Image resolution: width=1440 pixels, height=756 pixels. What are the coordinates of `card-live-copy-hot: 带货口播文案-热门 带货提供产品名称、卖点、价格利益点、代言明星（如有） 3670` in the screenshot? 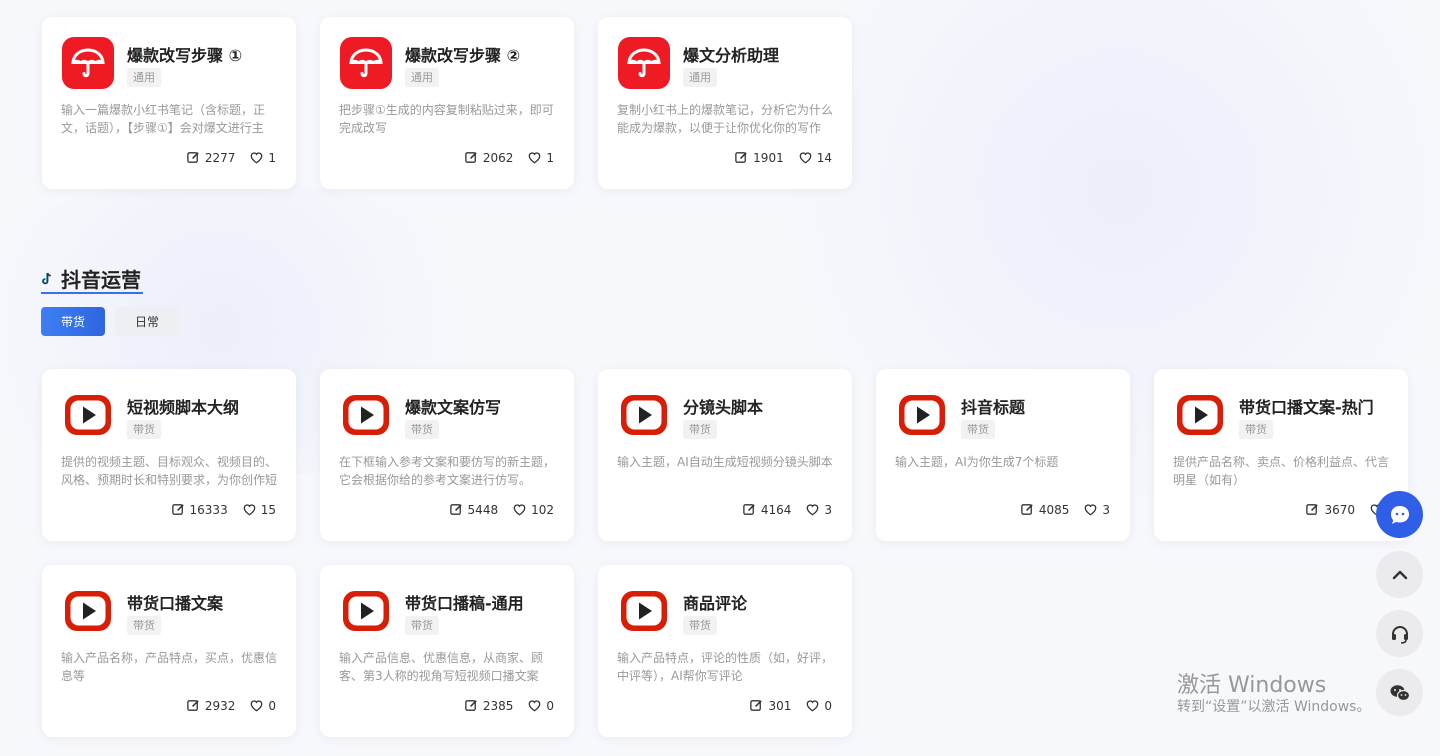 It's located at (1281, 455).